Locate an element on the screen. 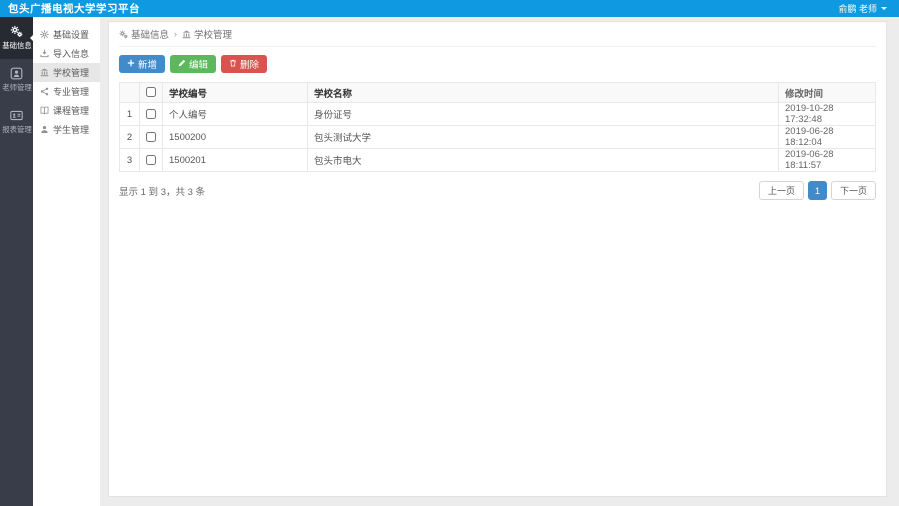  table-row: 2 1500200 包头测试大学 2019-06-28 18:12:04 is located at coordinates (497, 137).